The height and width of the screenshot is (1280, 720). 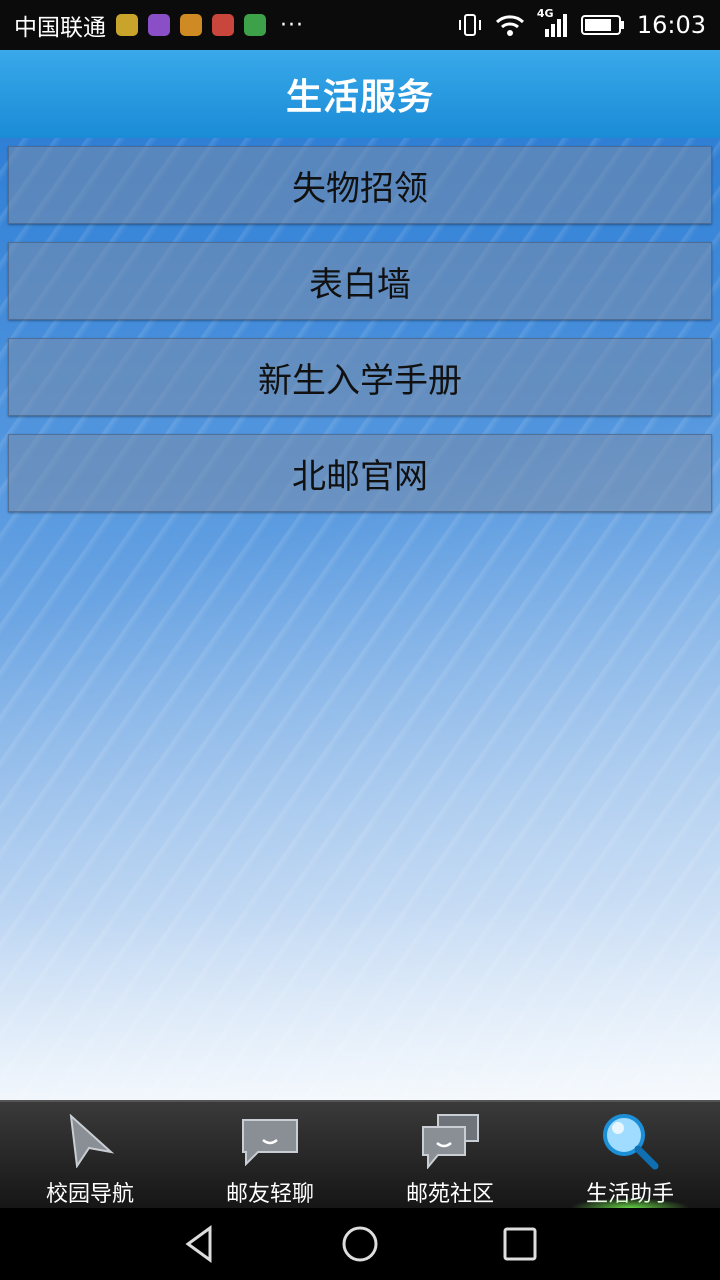 I want to click on back-button, so click(x=200, y=1244).